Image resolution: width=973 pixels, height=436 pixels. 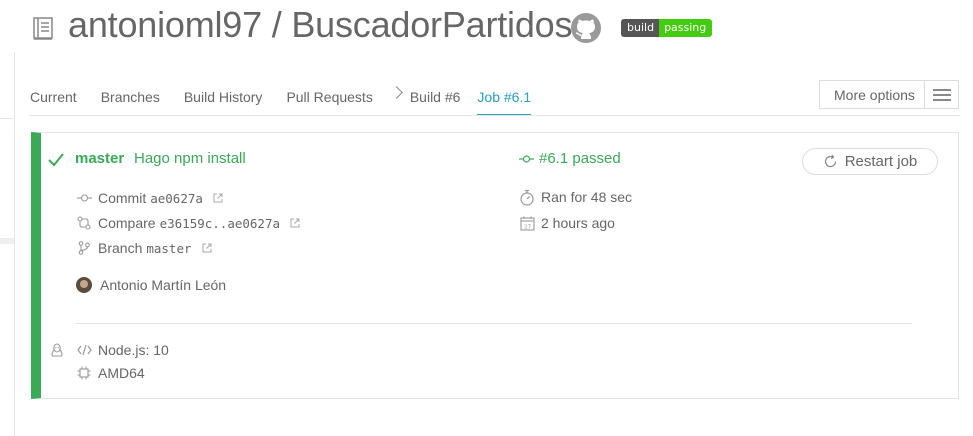 What do you see at coordinates (494, 323) in the screenshot?
I see `card-divider` at bounding box center [494, 323].